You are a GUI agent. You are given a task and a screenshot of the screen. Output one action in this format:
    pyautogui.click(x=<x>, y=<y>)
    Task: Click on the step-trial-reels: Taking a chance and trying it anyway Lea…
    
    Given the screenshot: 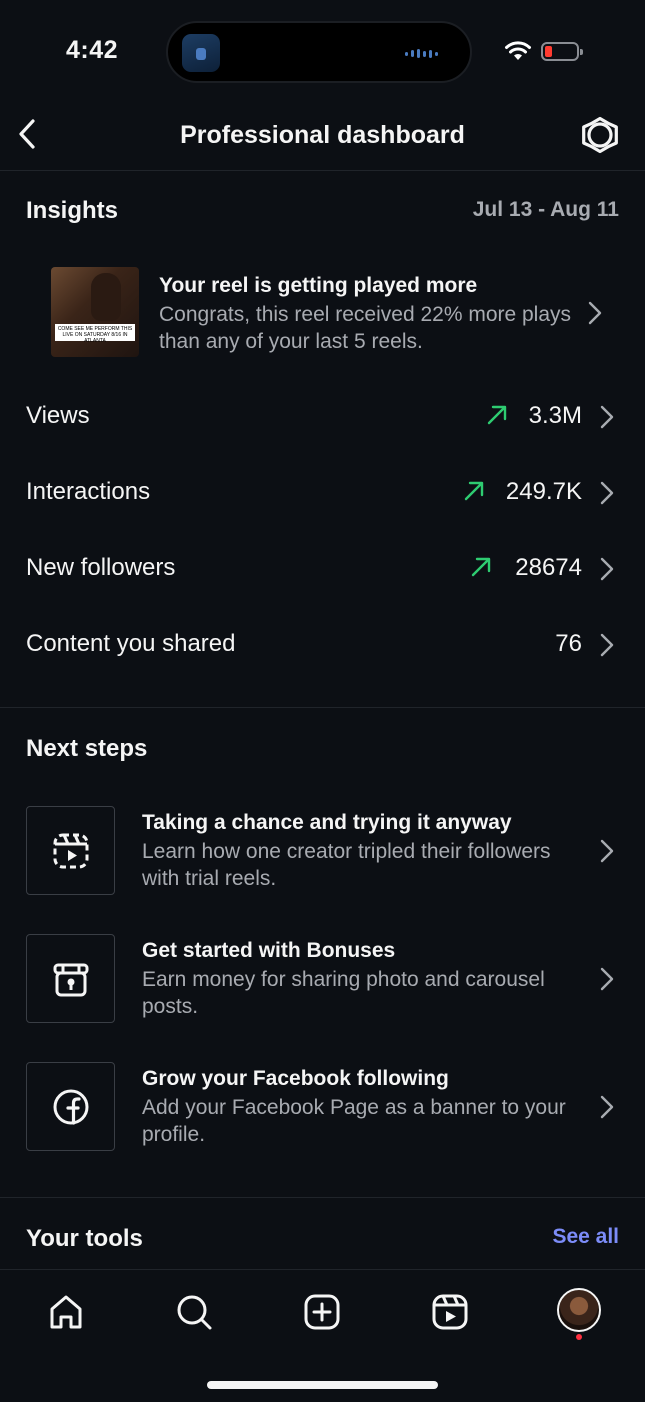 What is the action you would take?
    pyautogui.click(x=322, y=850)
    